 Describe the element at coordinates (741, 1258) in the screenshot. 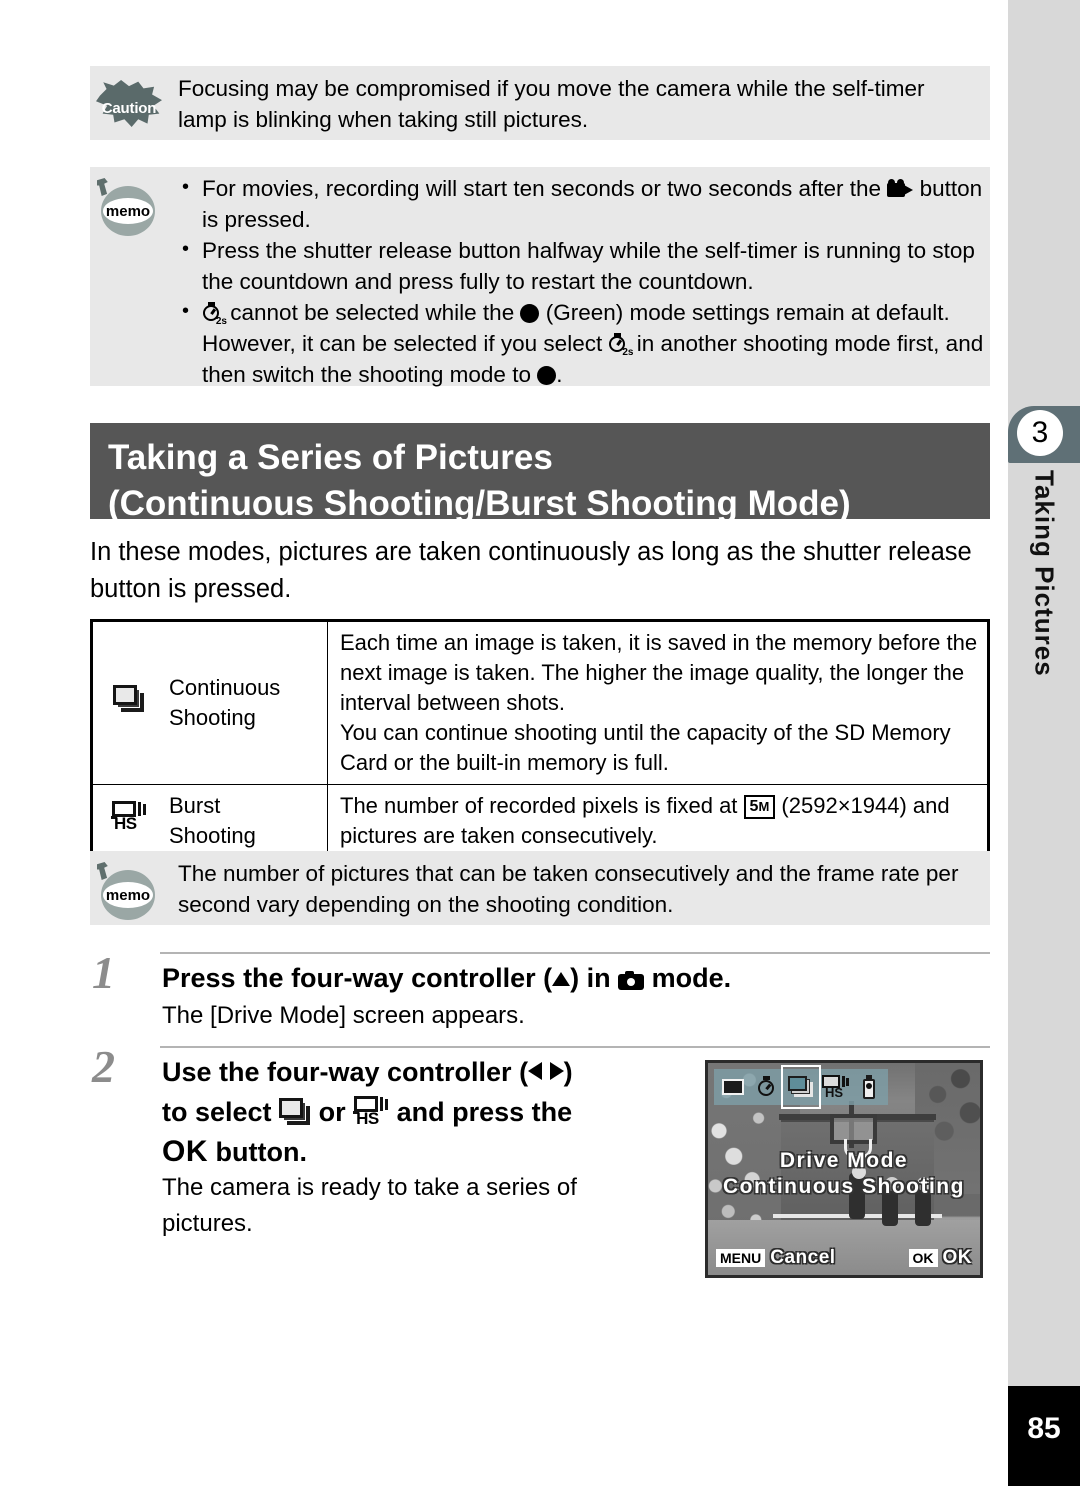

I see `lcd-menu-key: MENU` at that location.